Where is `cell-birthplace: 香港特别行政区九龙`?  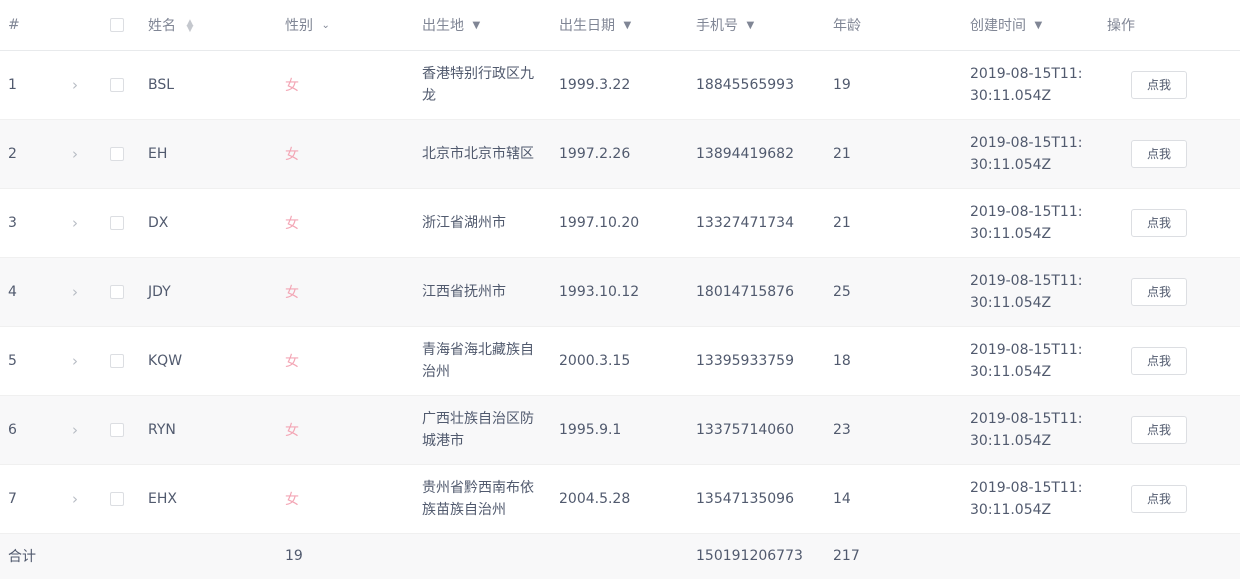
cell-birthplace: 香港特别行政区九龙 is located at coordinates (482, 84).